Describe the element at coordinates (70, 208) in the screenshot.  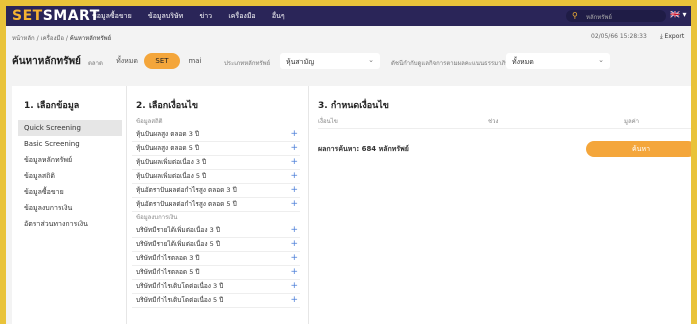
I see `side-item-financial-statements: ข้อมูลงบการเงิน` at that location.